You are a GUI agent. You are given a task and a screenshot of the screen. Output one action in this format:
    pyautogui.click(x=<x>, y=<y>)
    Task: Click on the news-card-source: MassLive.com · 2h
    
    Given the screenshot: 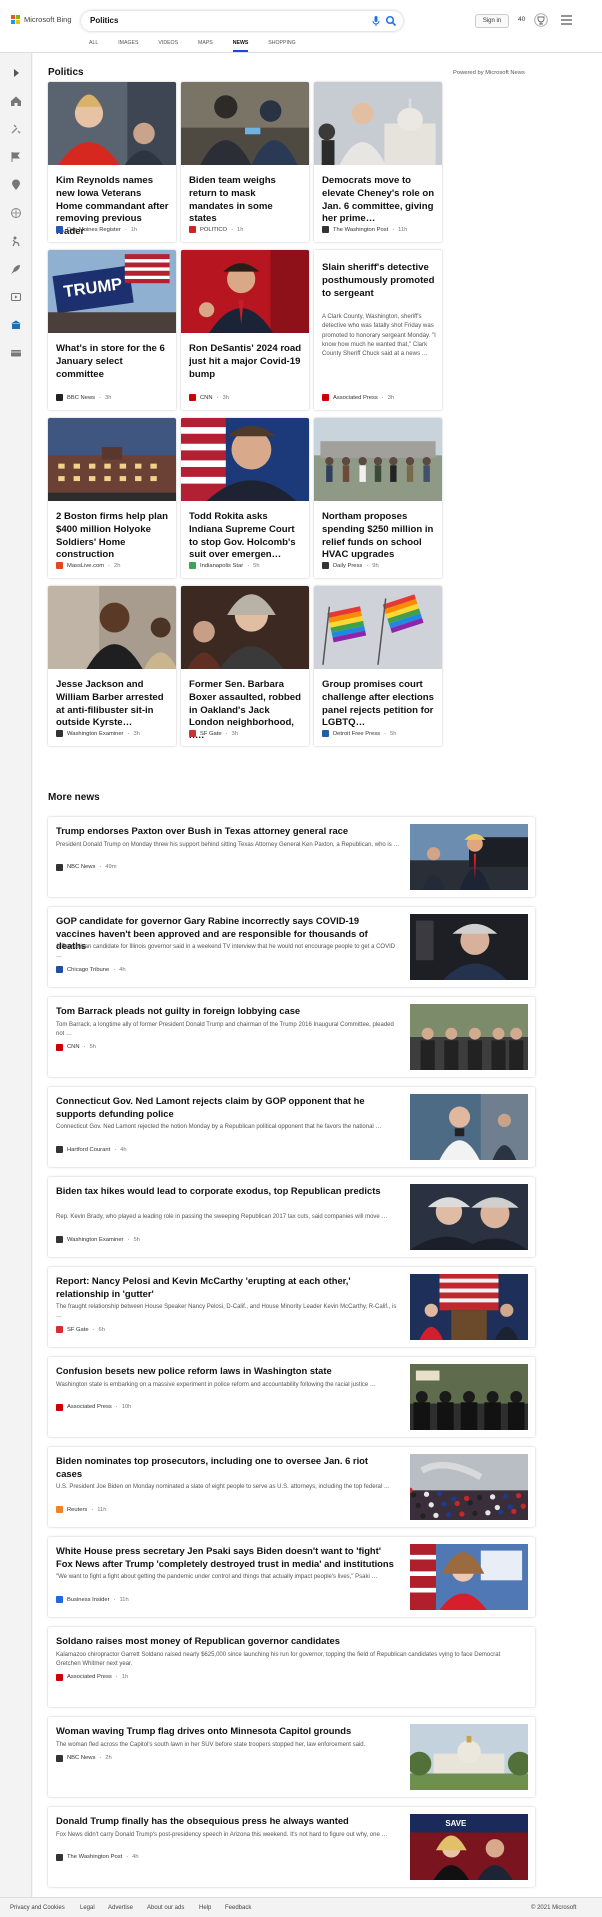 What is the action you would take?
    pyautogui.click(x=88, y=565)
    